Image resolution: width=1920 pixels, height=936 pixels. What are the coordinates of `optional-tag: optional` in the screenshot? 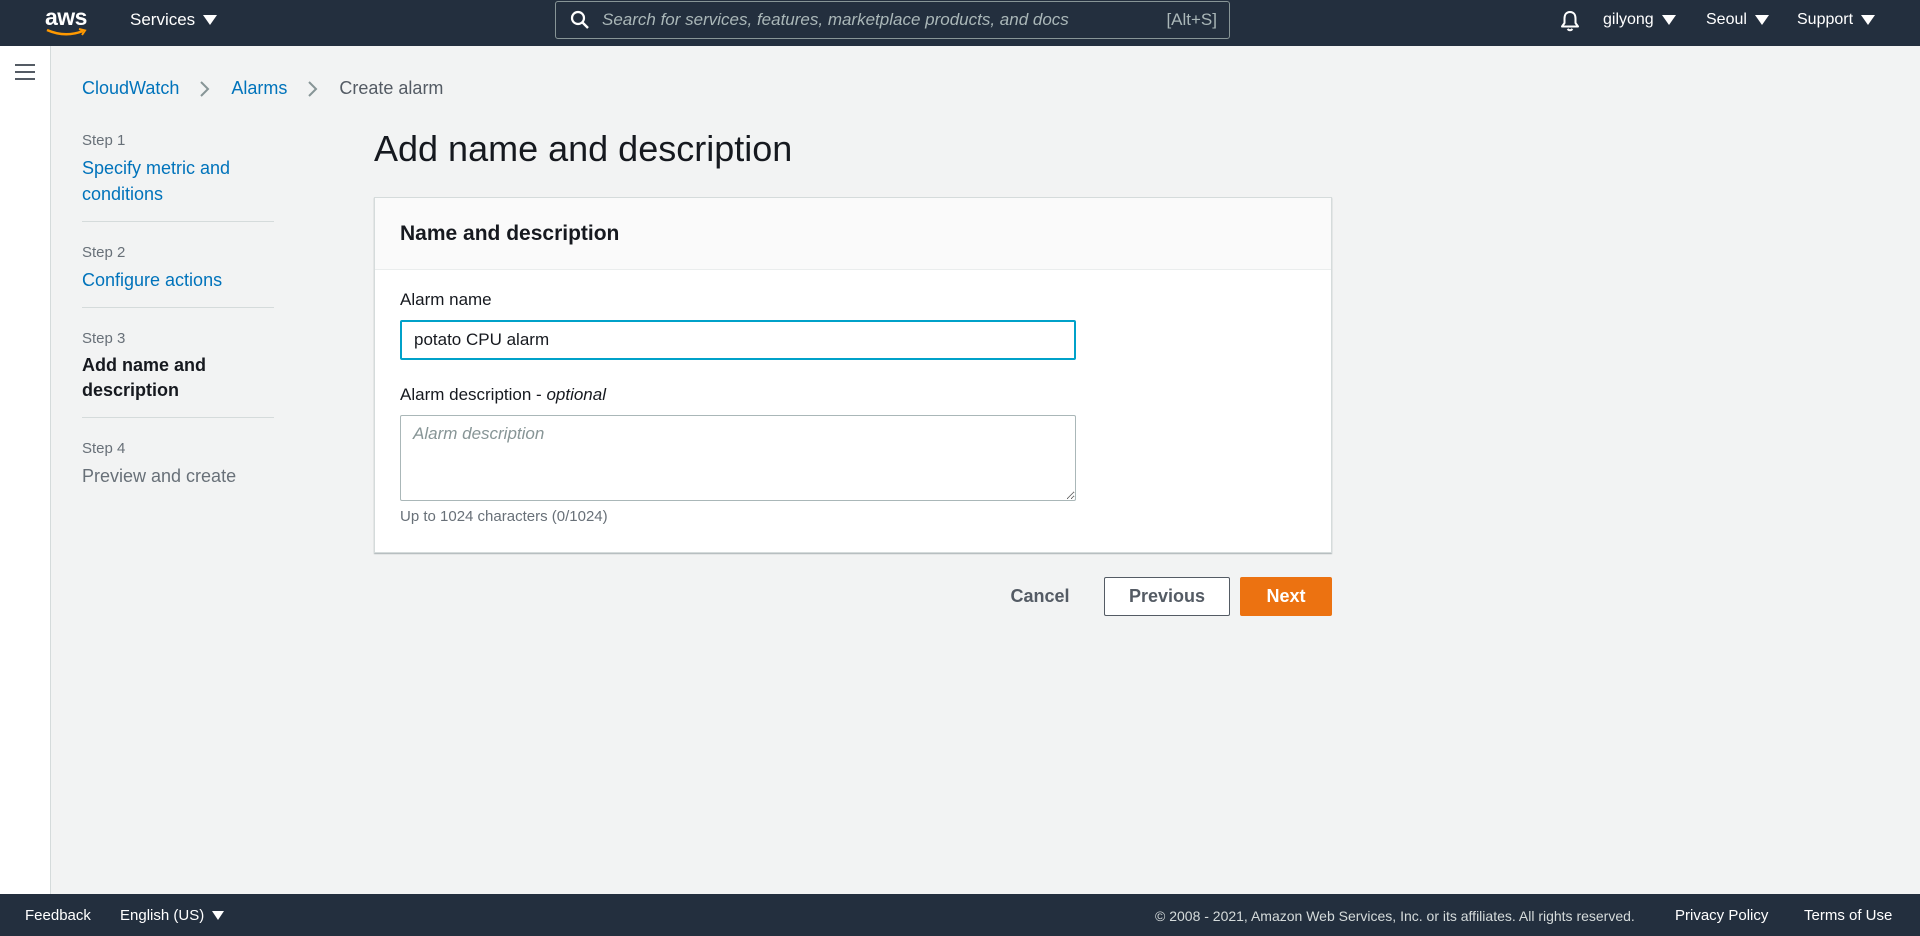 It's located at (576, 394).